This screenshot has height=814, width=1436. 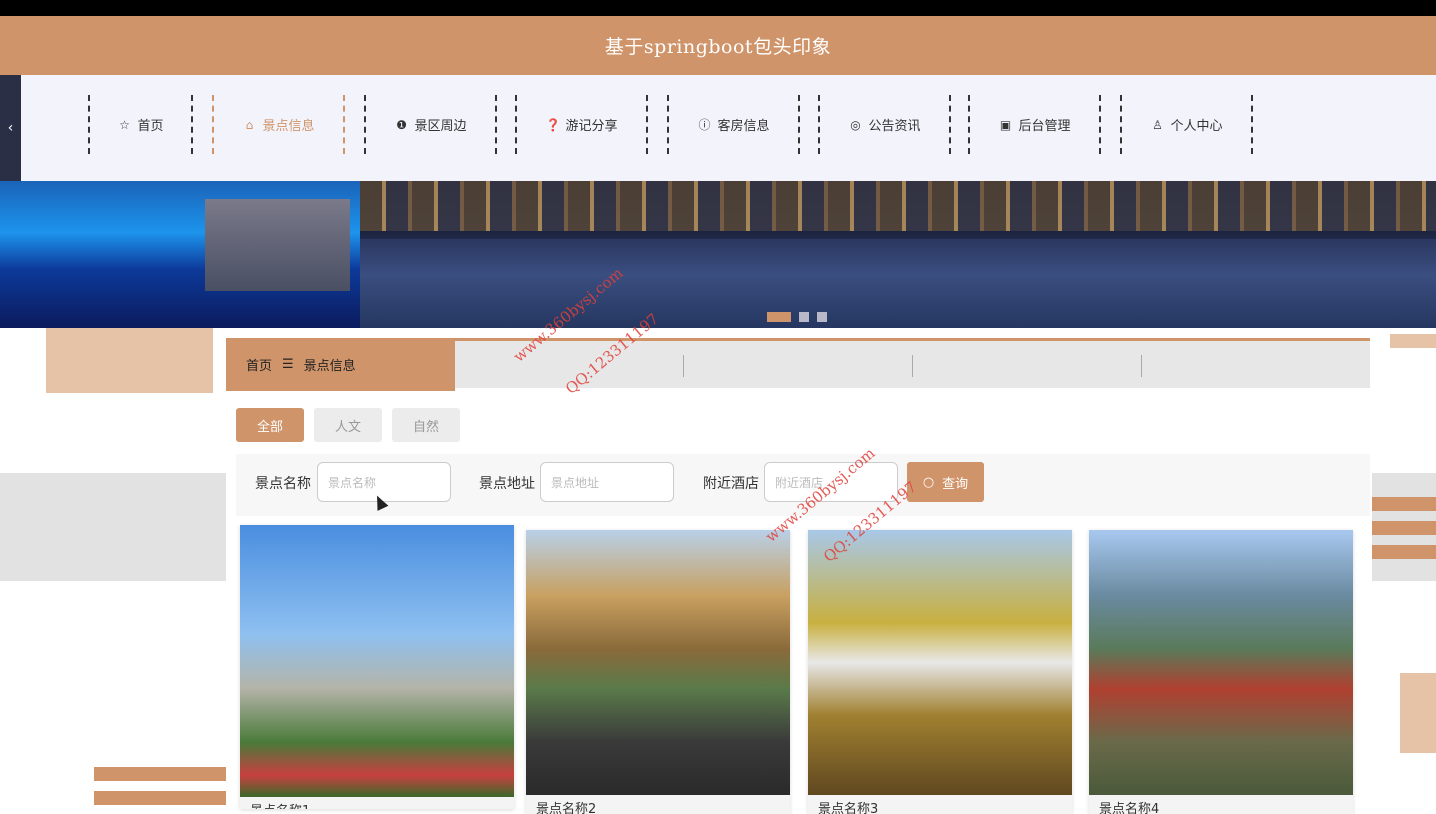 I want to click on attraction-image-bridge, so click(x=940, y=662).